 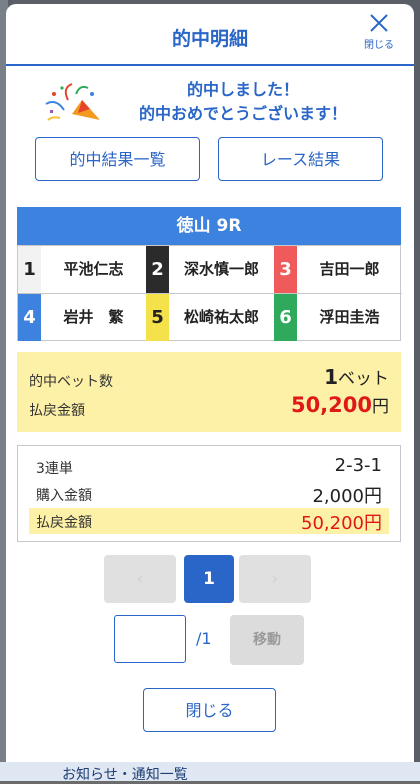 I want to click on rider-name-3: 吉田一郎, so click(x=349, y=269).